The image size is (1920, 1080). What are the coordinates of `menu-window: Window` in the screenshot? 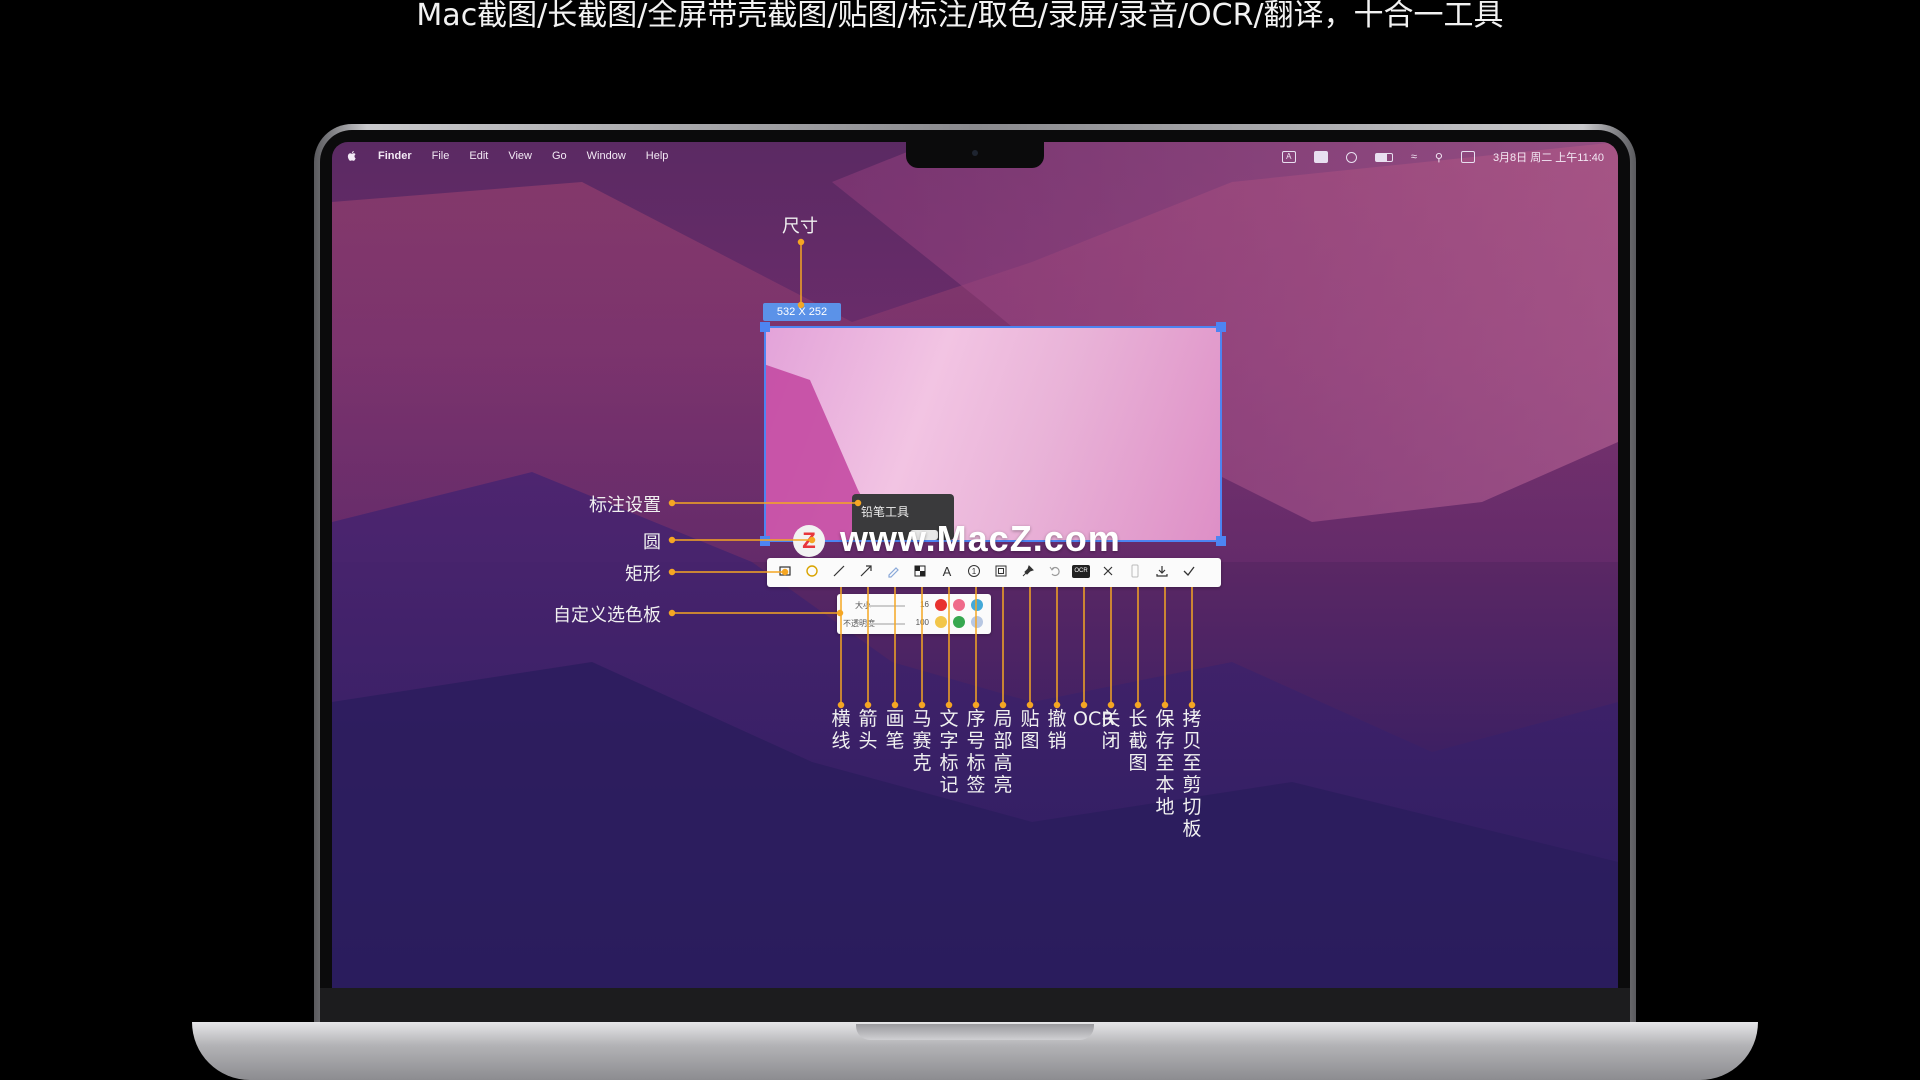 It's located at (606, 156).